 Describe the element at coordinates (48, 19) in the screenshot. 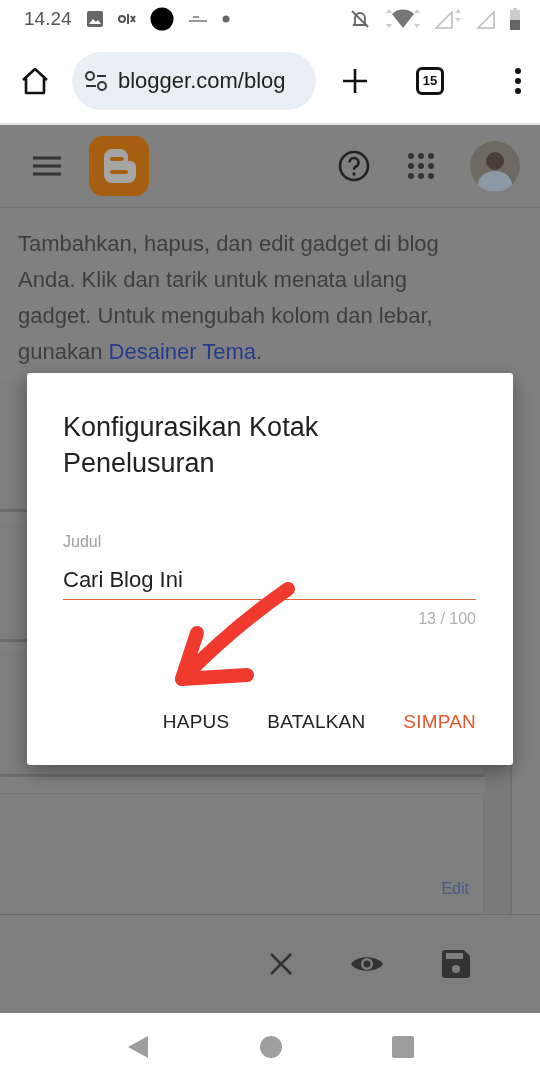

I see `clock-time: 14.24` at that location.